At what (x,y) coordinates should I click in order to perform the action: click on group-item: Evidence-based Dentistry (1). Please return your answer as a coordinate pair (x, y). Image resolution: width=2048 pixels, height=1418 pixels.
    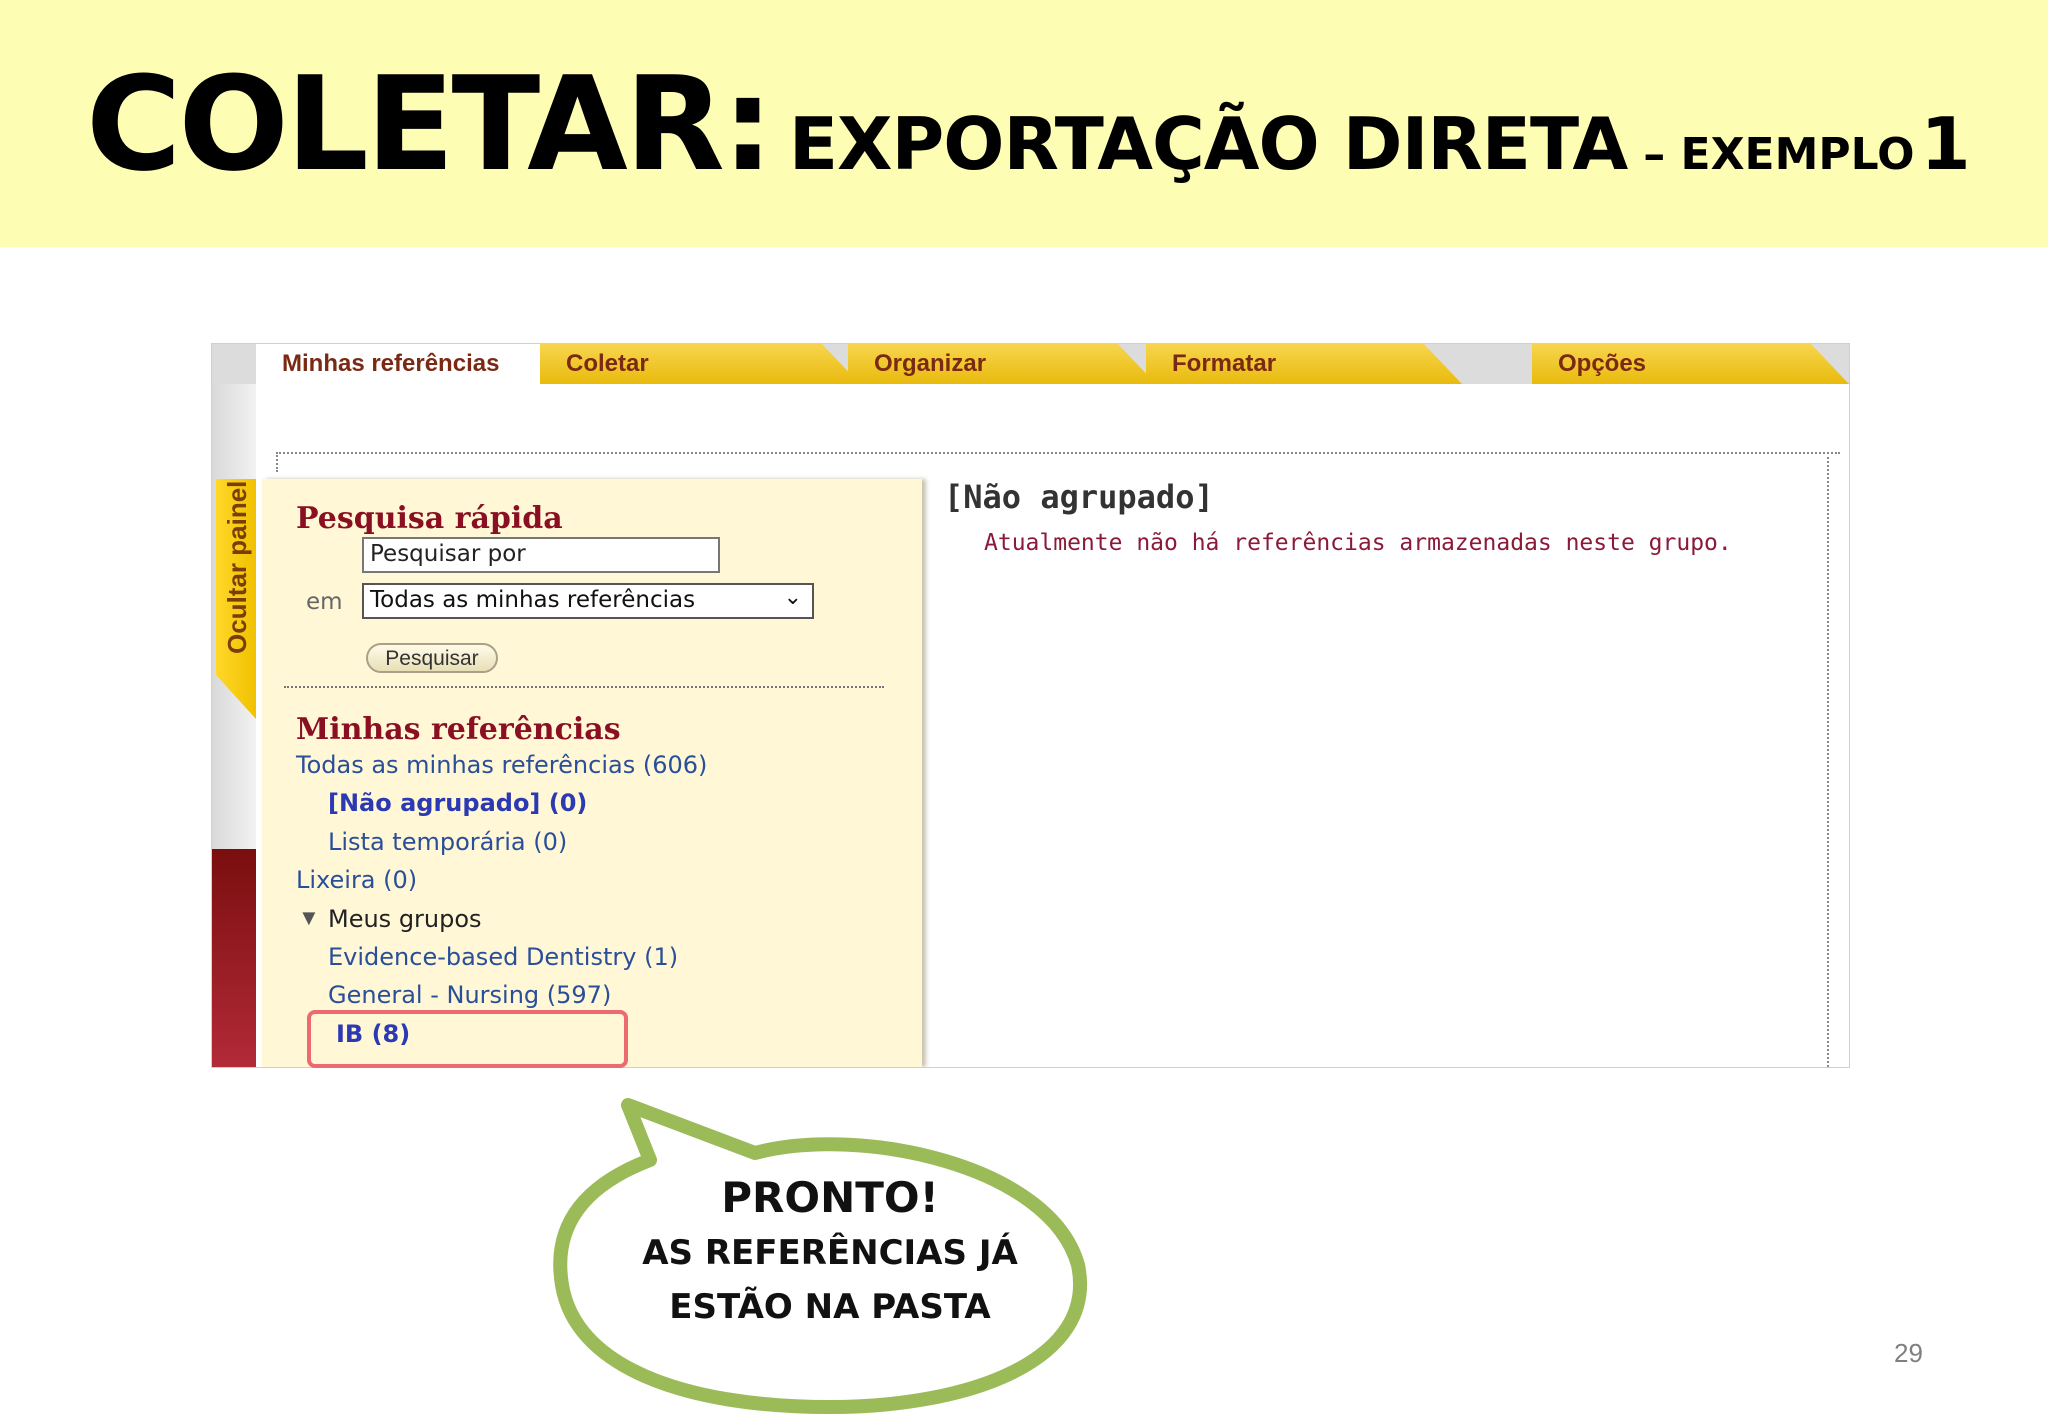
    Looking at the image, I should click on (503, 957).